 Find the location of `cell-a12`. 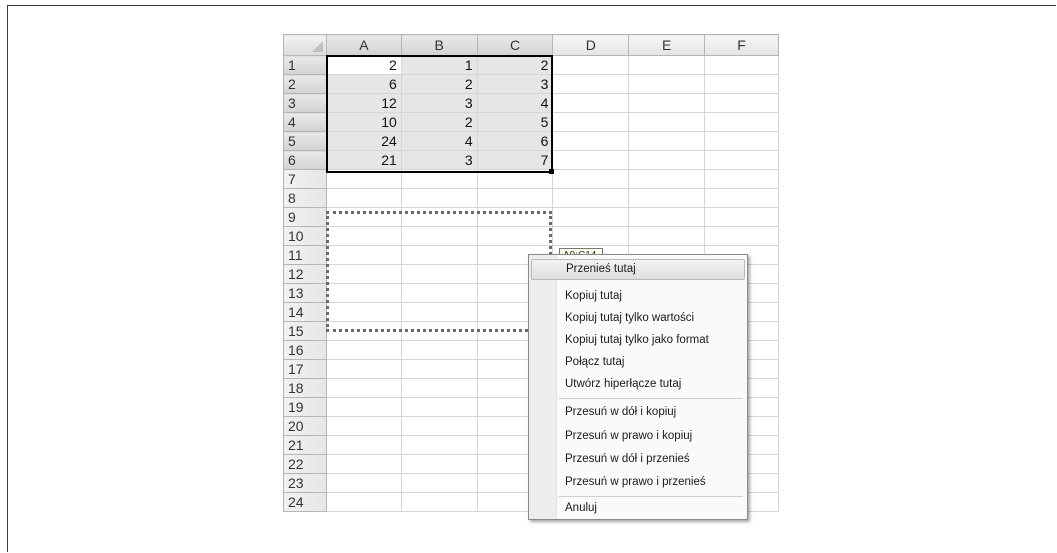

cell-a12 is located at coordinates (363, 274).